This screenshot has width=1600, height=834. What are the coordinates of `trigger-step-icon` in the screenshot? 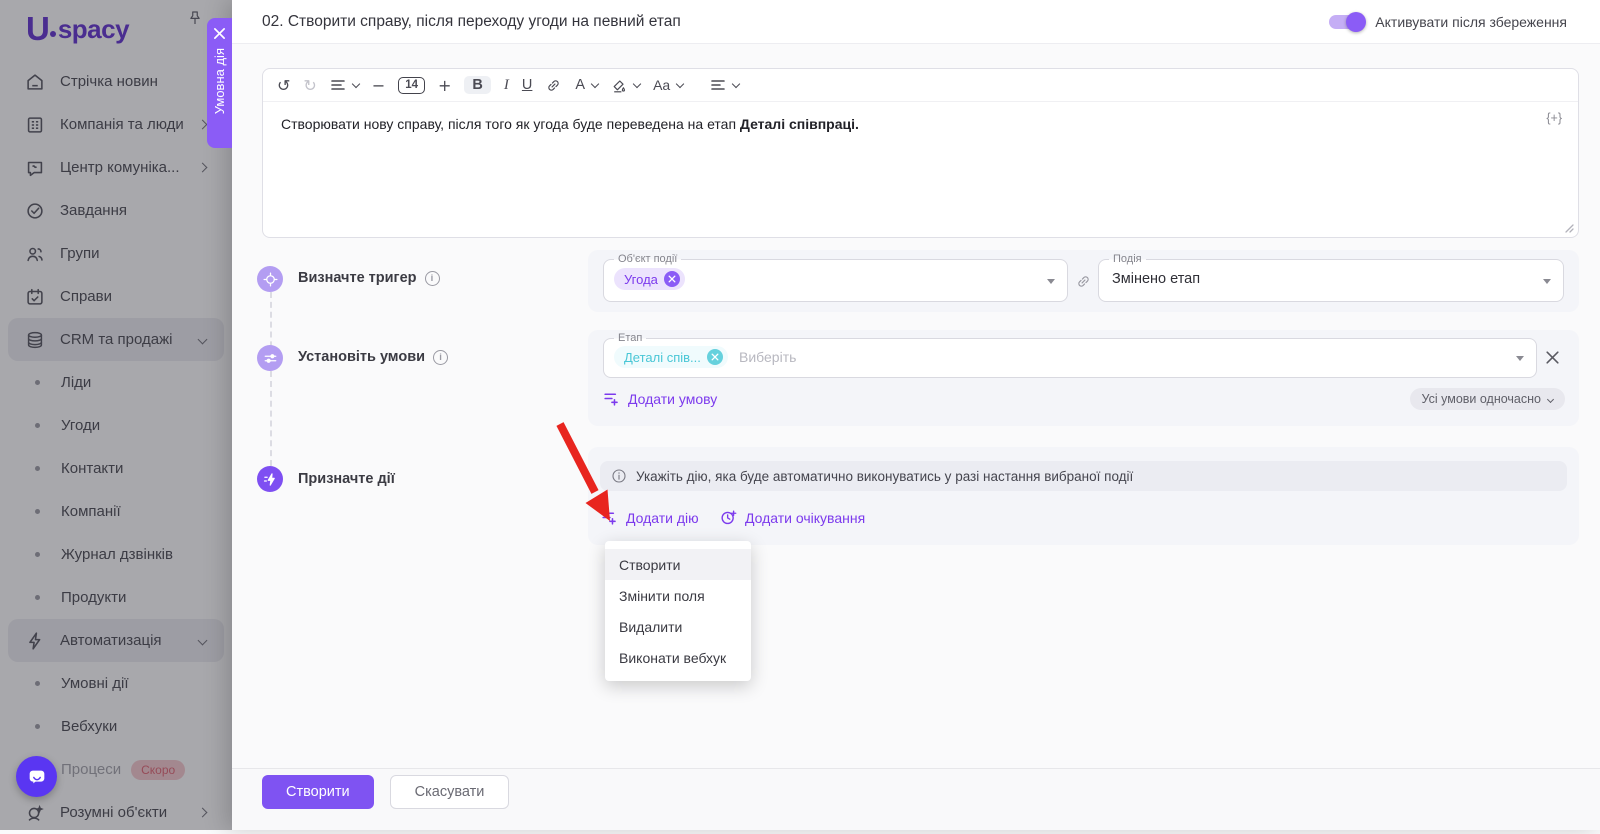 It's located at (270, 279).